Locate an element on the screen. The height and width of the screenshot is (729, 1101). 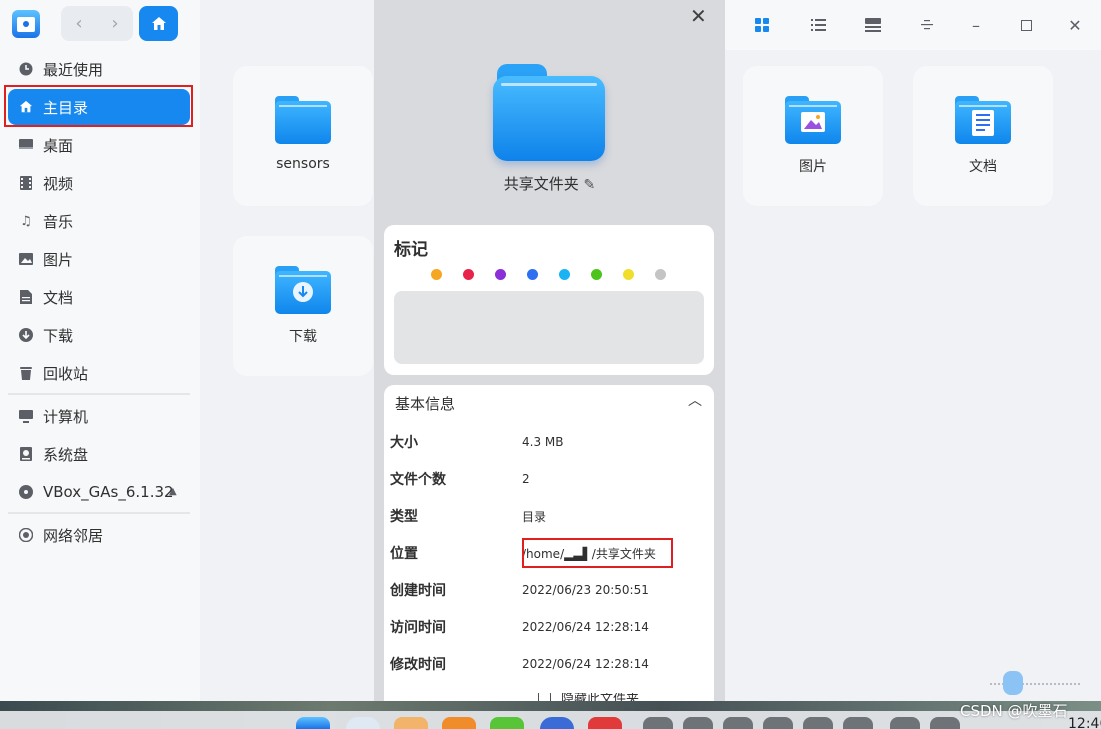
sidebar-item-label: 网络邻居 is located at coordinates (73, 535).